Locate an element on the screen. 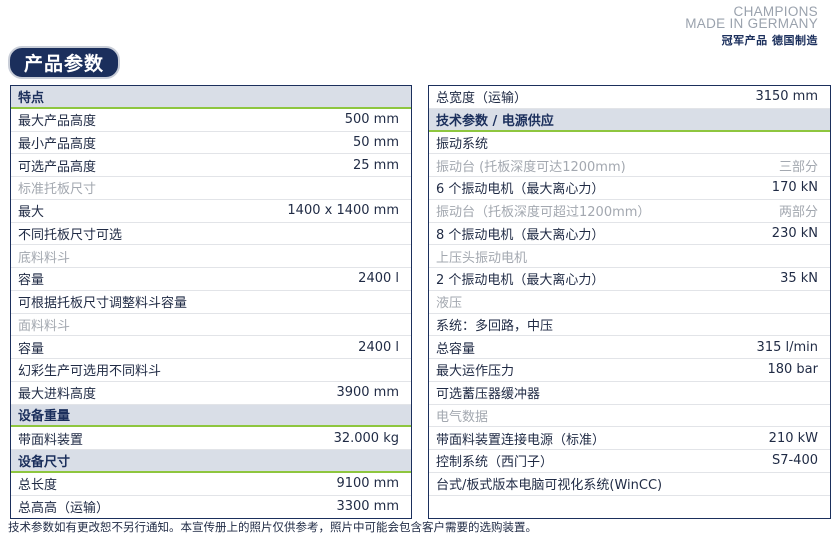  section-header-row: 设备重量 is located at coordinates (211, 416).